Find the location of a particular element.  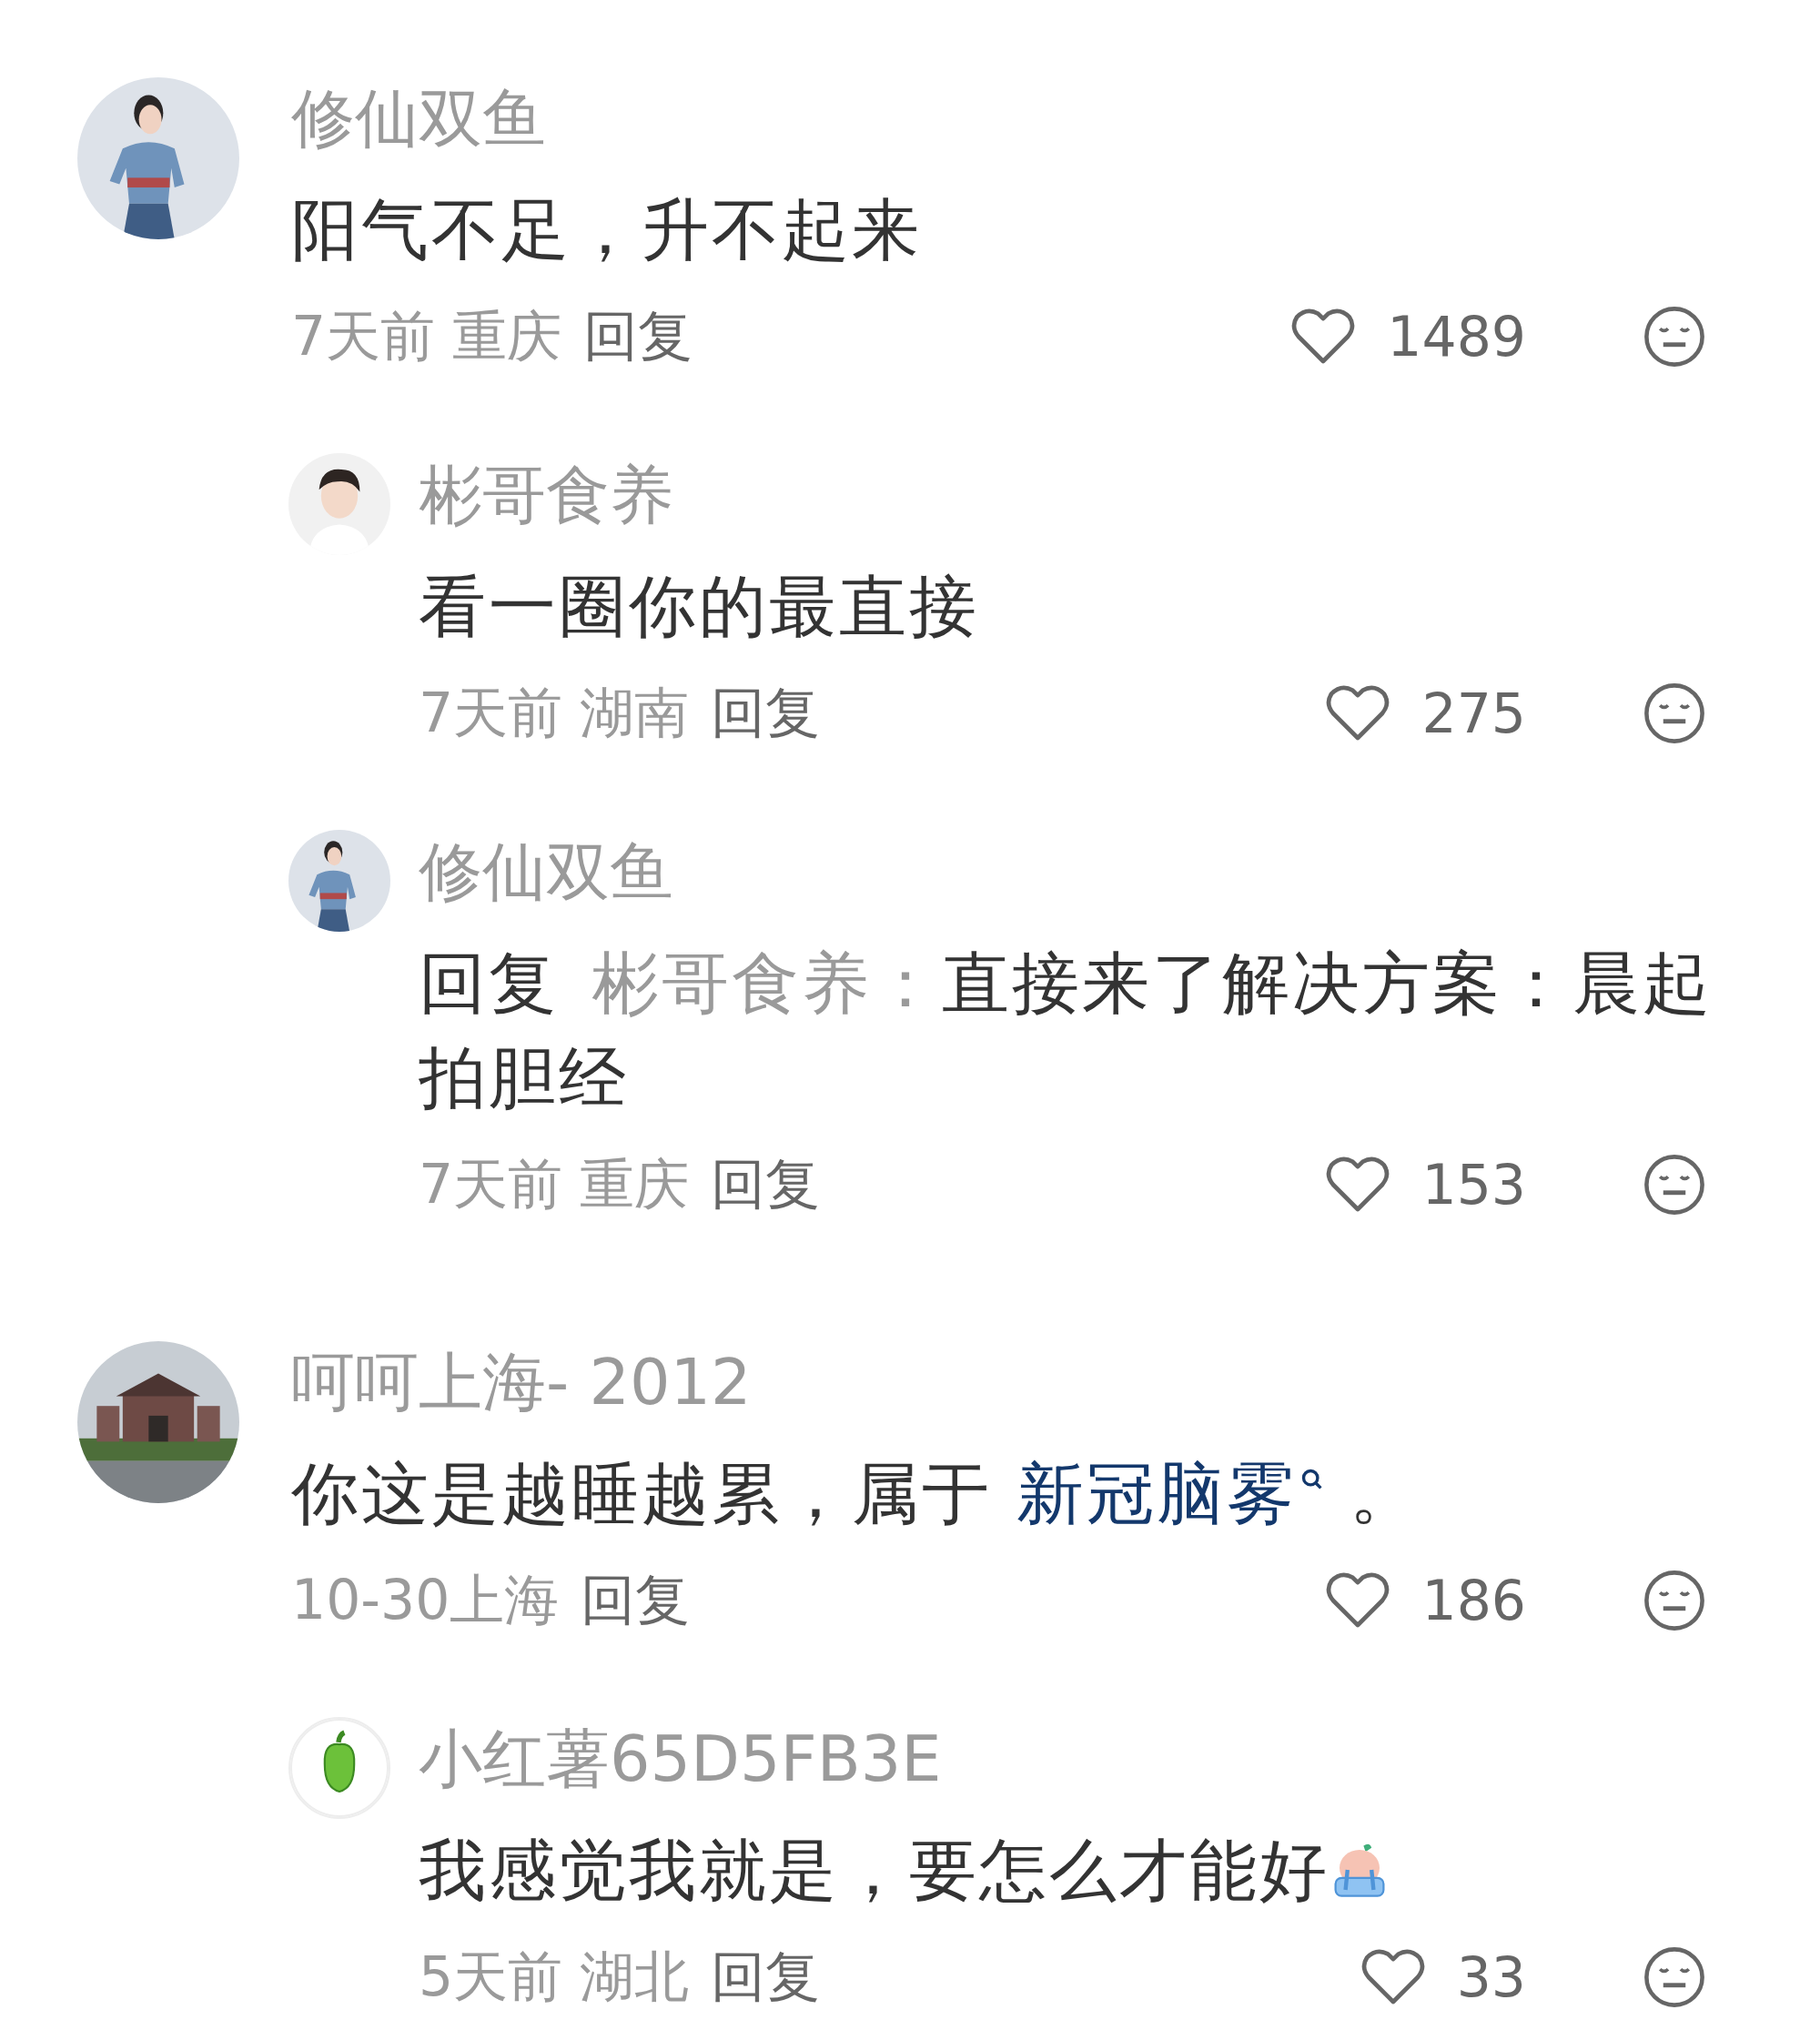

comment-text: 你这是越睡越累，属于 新冠脑雾 。 is located at coordinates (856, 1494).